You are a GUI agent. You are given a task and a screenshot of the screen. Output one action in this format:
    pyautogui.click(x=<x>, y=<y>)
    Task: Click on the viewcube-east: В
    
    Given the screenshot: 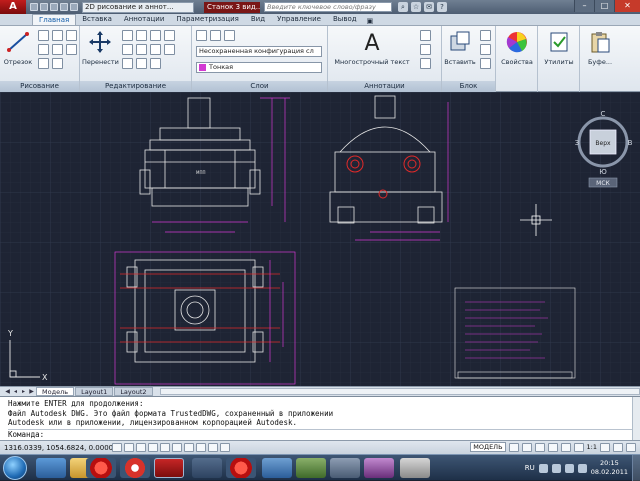 What is the action you would take?
    pyautogui.click(x=630, y=143)
    